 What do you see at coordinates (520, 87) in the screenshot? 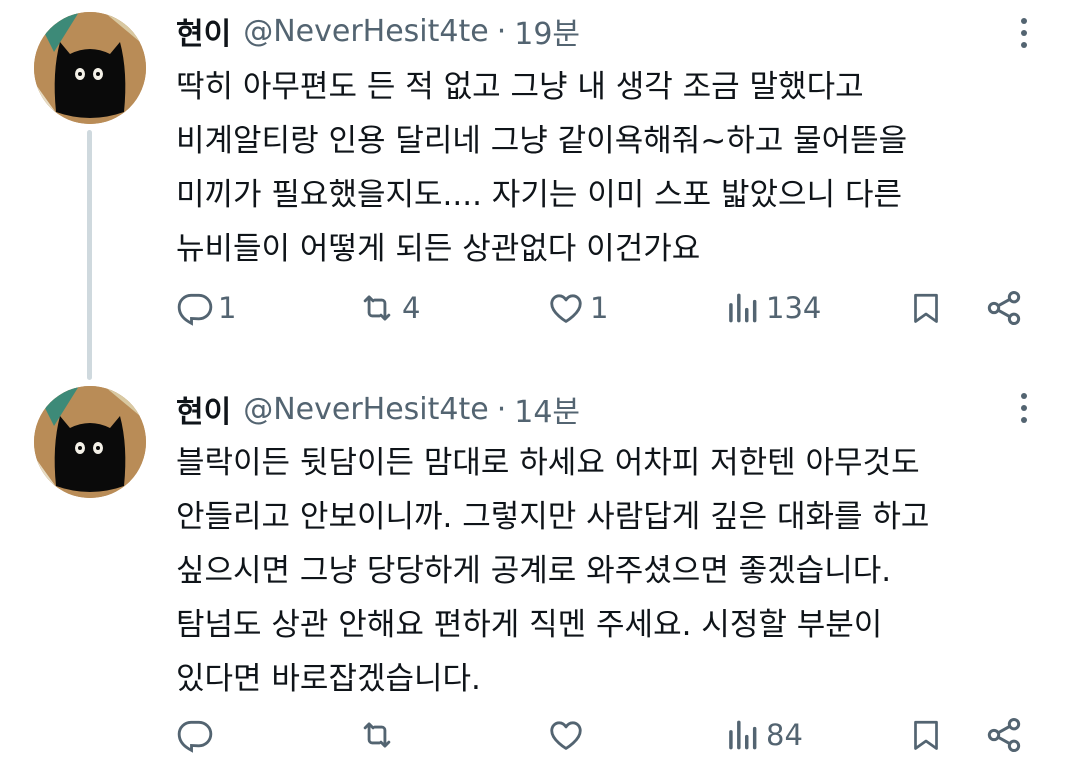
I see `tweet-text-line: 딱히 아무편도 든 적 없고 그냥 내 생각 조금 말했다고` at bounding box center [520, 87].